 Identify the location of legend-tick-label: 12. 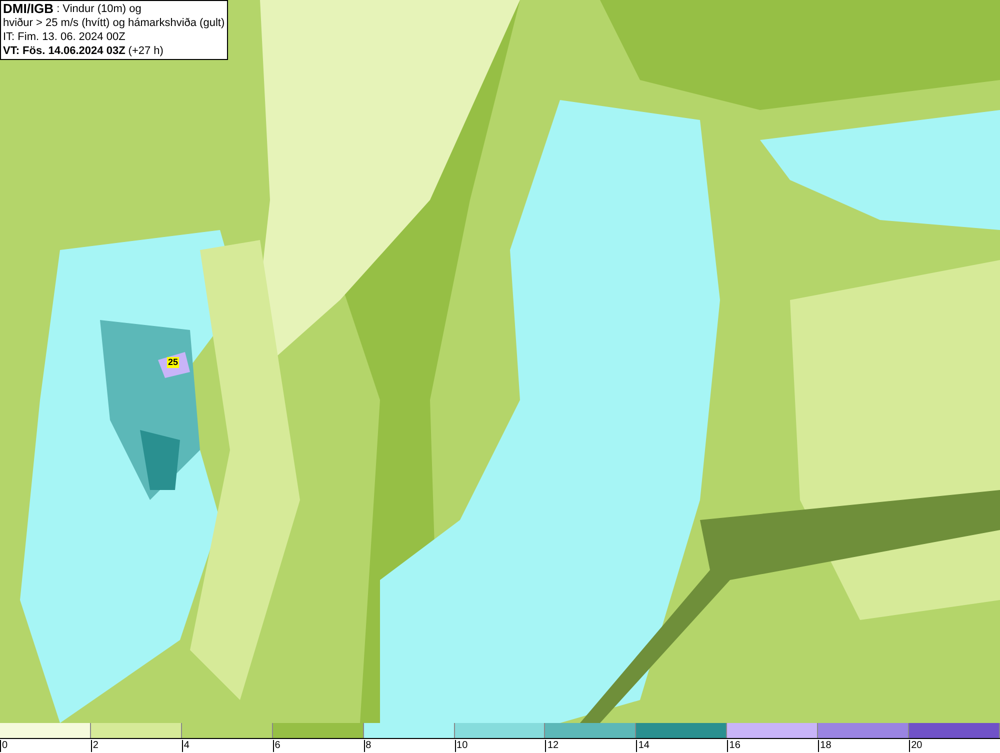
(552, 746).